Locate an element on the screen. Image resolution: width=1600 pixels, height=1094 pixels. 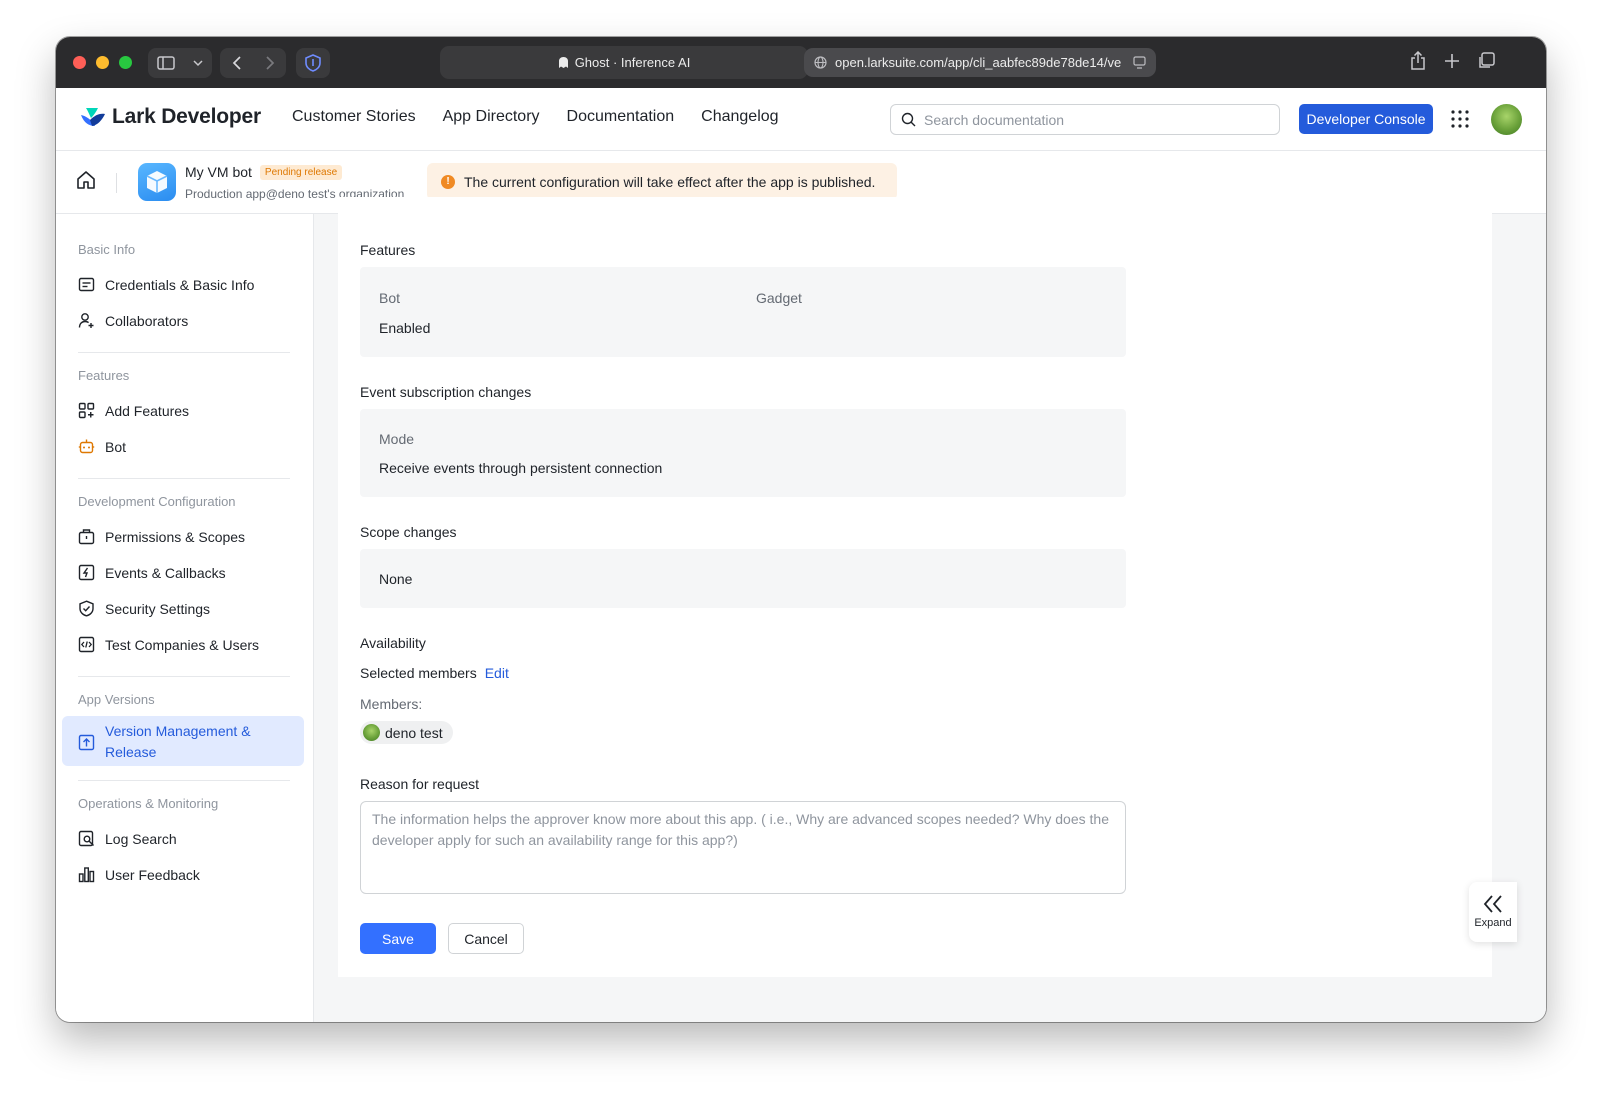
sidebar-item-add-features: Add Features is located at coordinates (133, 410).